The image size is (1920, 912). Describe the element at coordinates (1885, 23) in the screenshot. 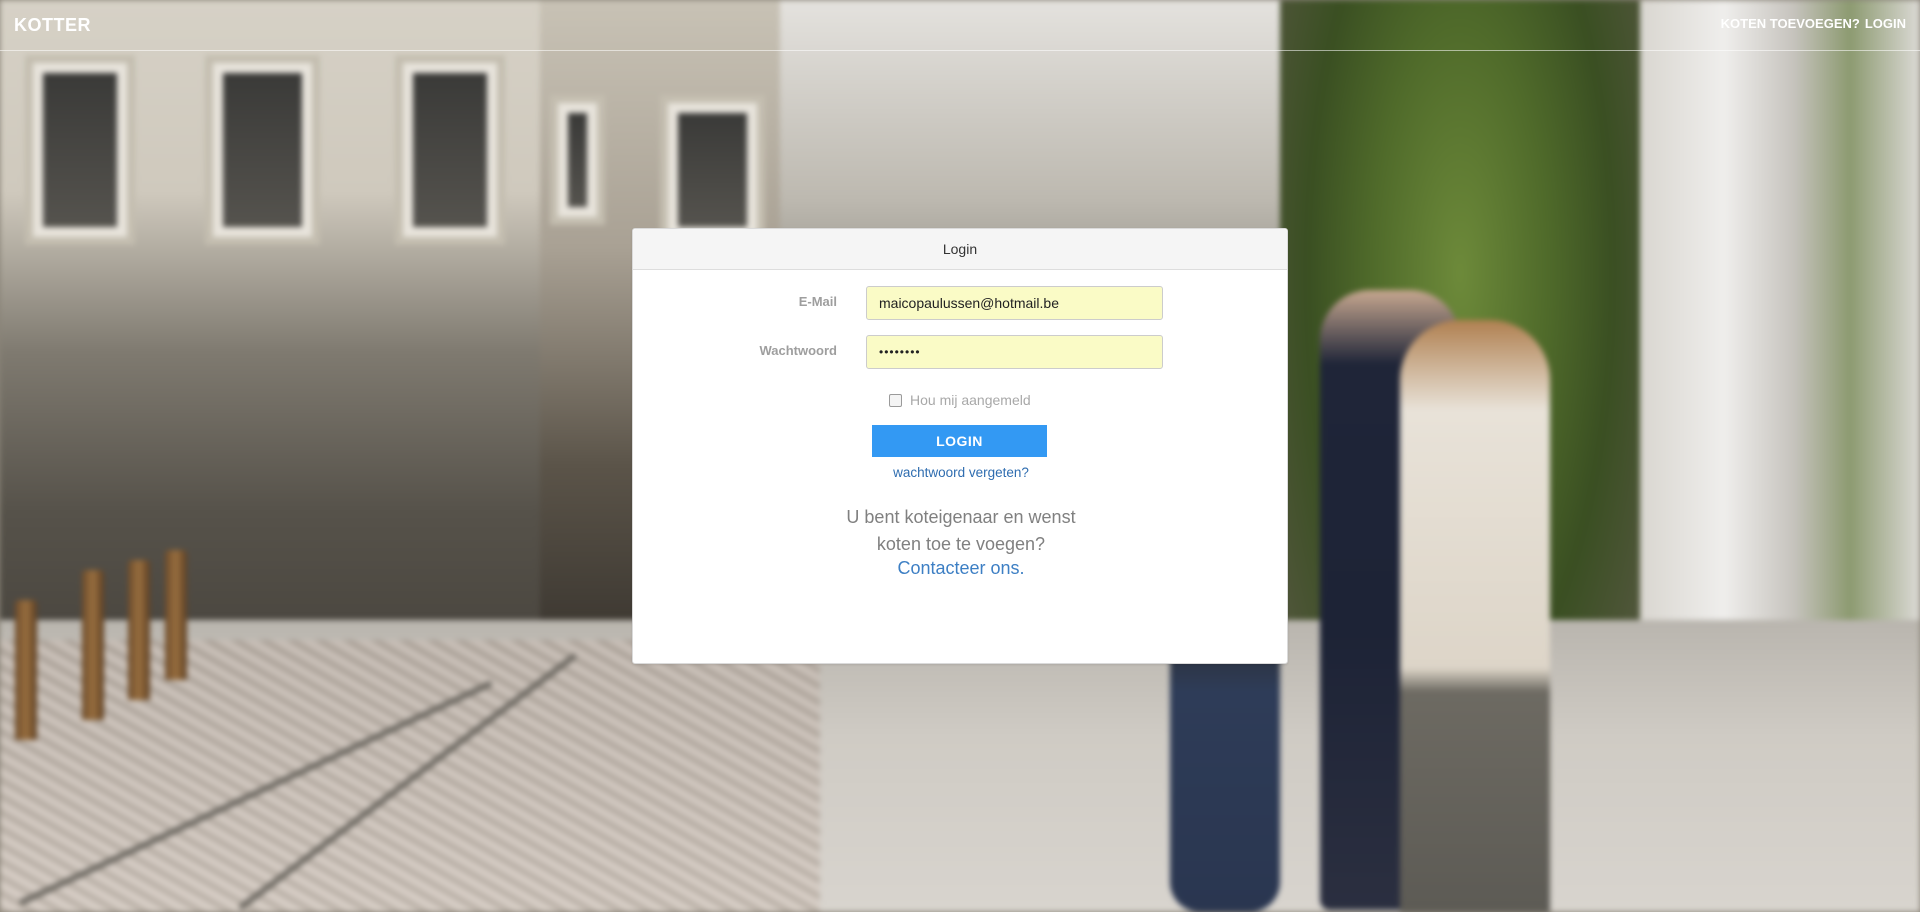

I see `nav-login-link: LOGIN` at that location.